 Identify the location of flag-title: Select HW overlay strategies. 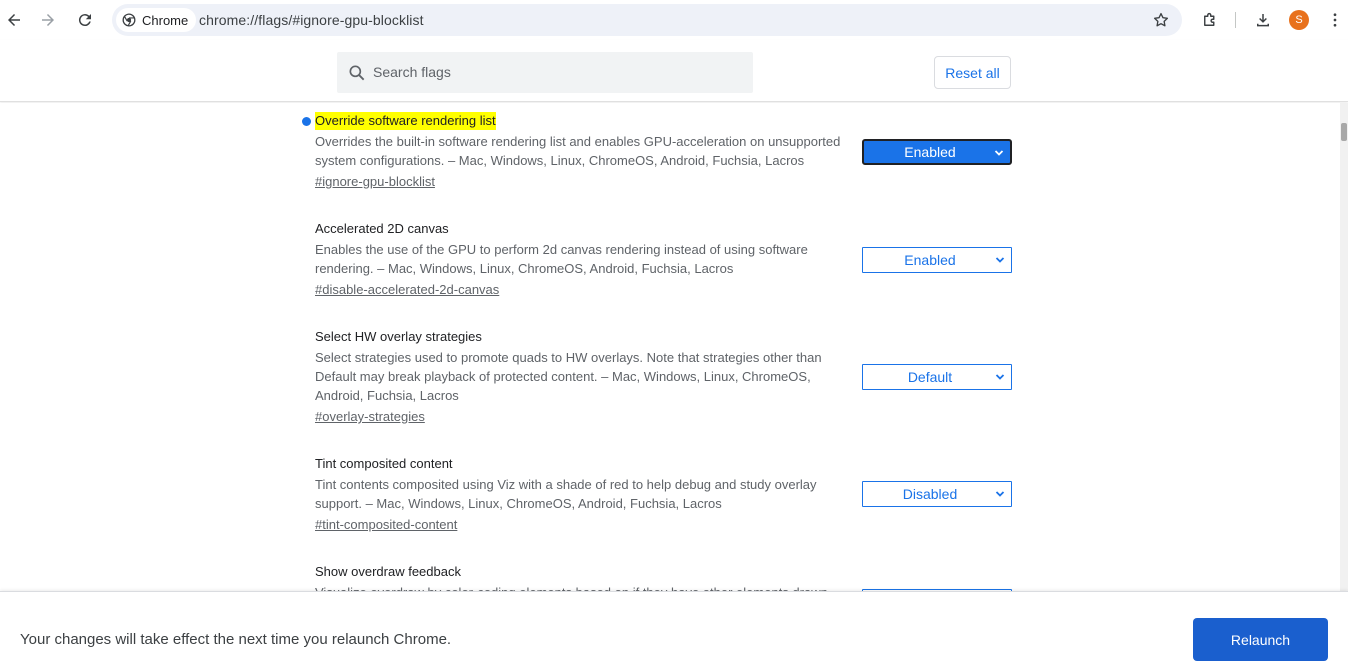
(398, 336).